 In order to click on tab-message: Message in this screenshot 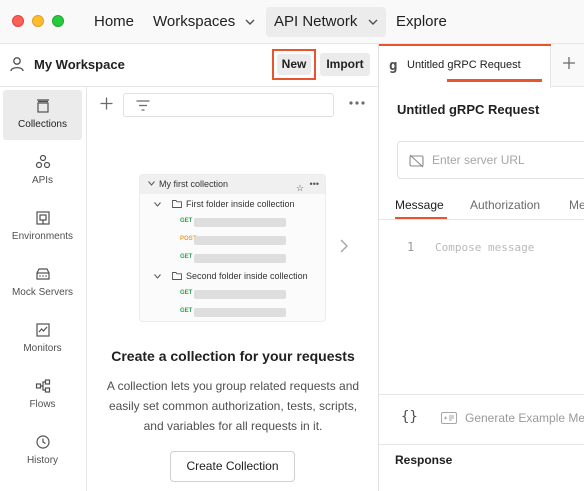, I will do `click(419, 205)`.